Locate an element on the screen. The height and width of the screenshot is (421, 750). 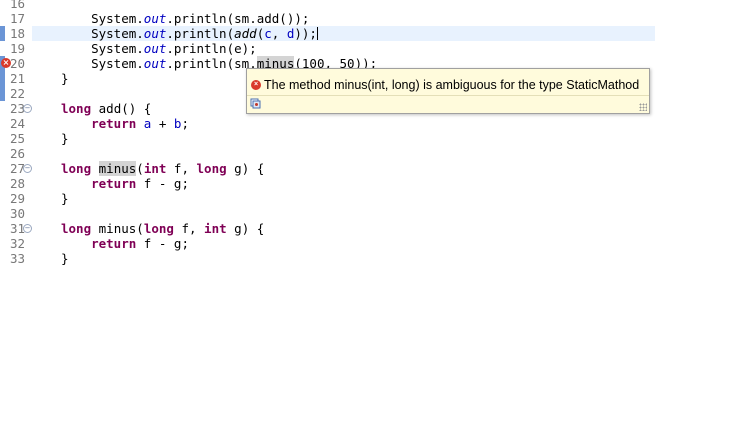
code-line-30: 30 is located at coordinates (375, 213).